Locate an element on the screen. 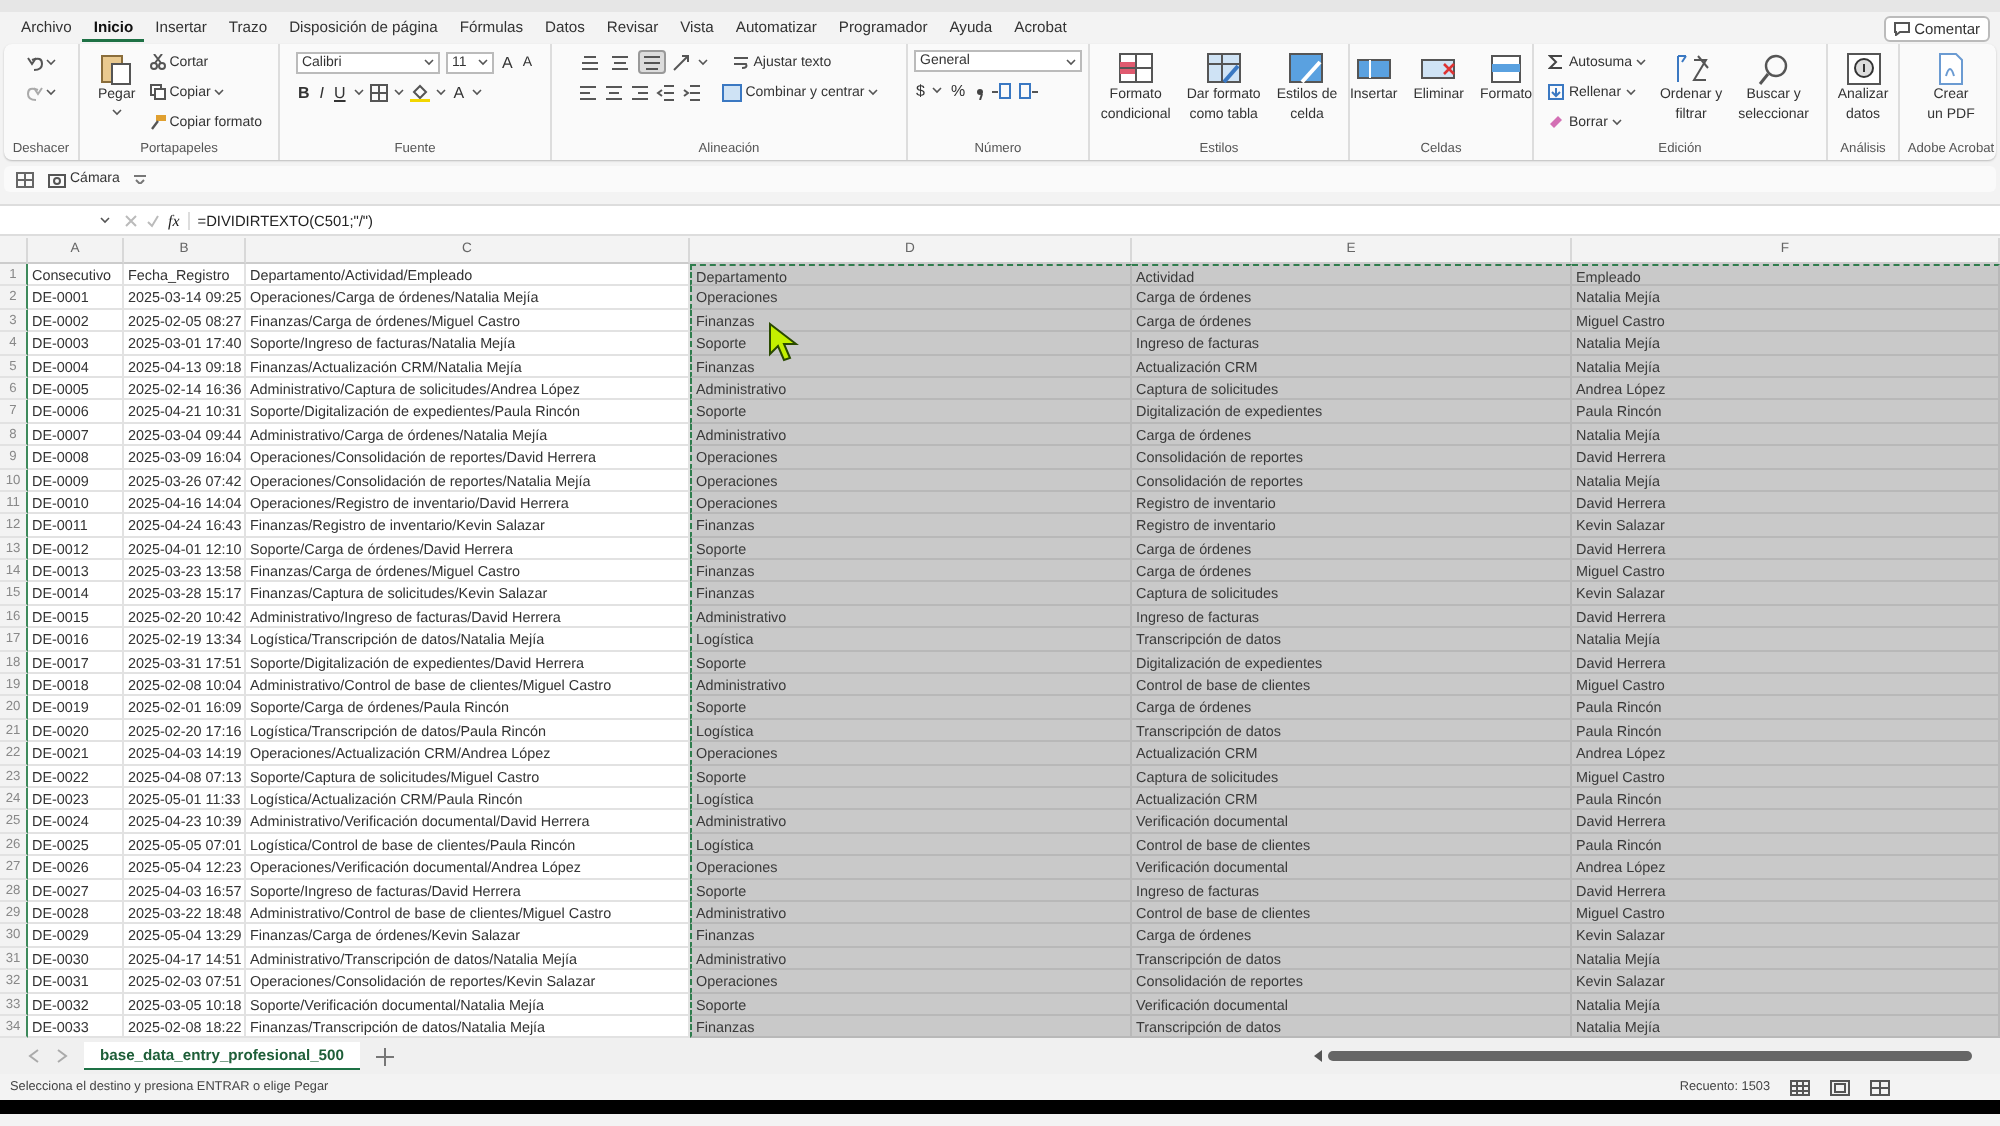 The height and width of the screenshot is (1126, 2000). orientation-icon is located at coordinates (681, 62).